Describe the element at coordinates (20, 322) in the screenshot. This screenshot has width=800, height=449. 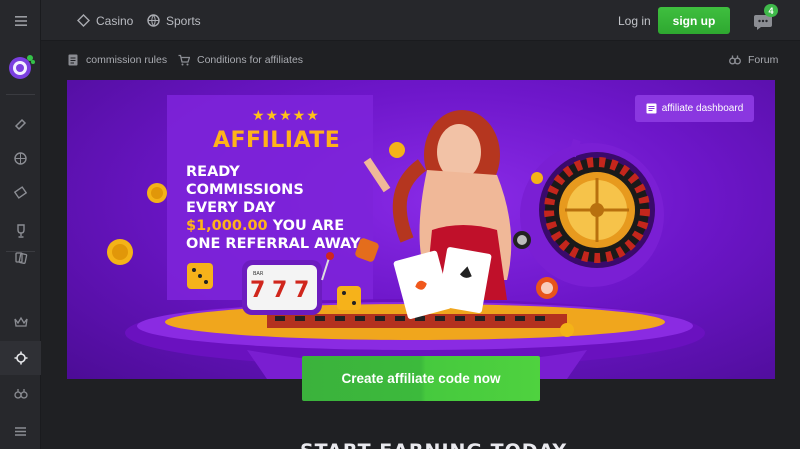
I see `crown-icon` at that location.